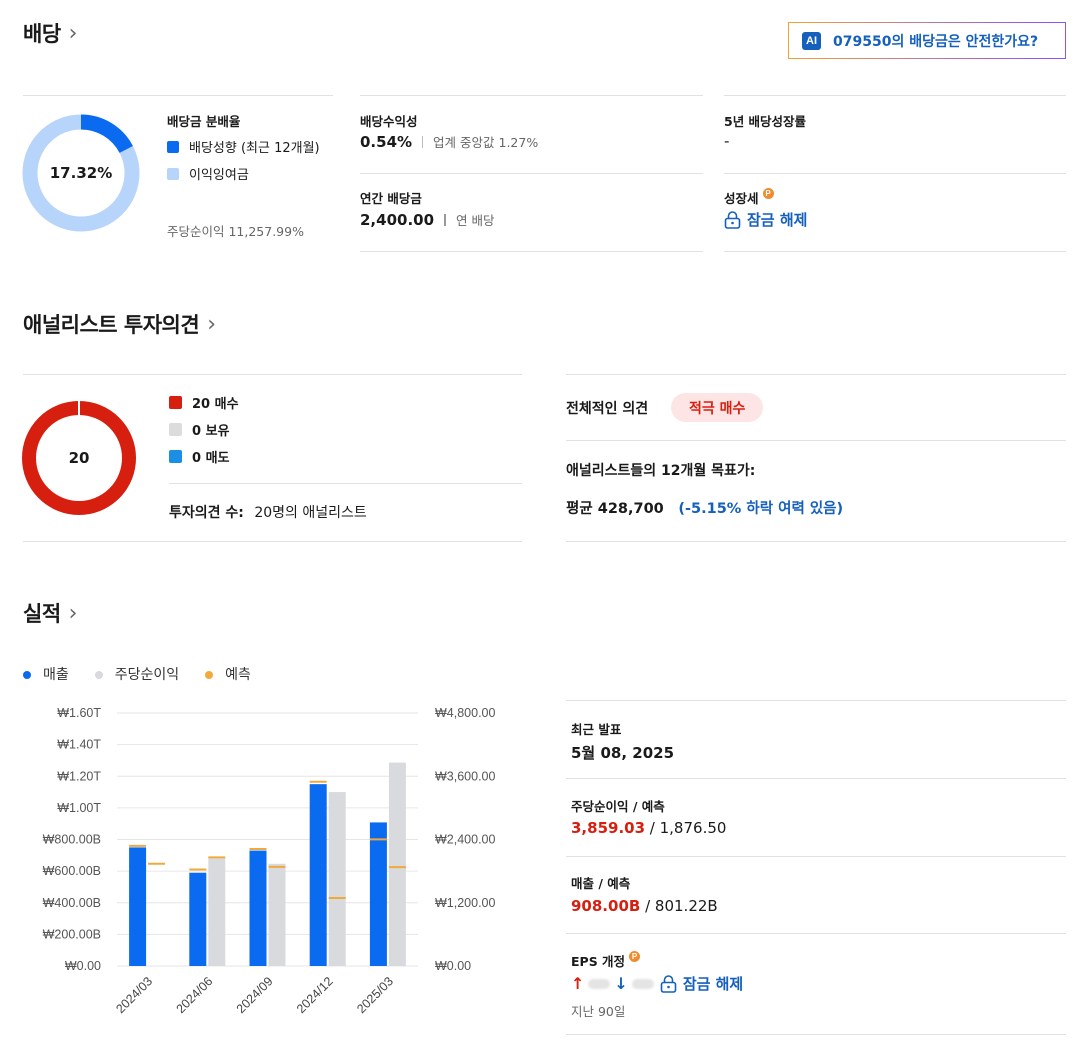 Image resolution: width=1087 pixels, height=1051 pixels. Describe the element at coordinates (668, 983) in the screenshot. I see `lock-icon` at that location.